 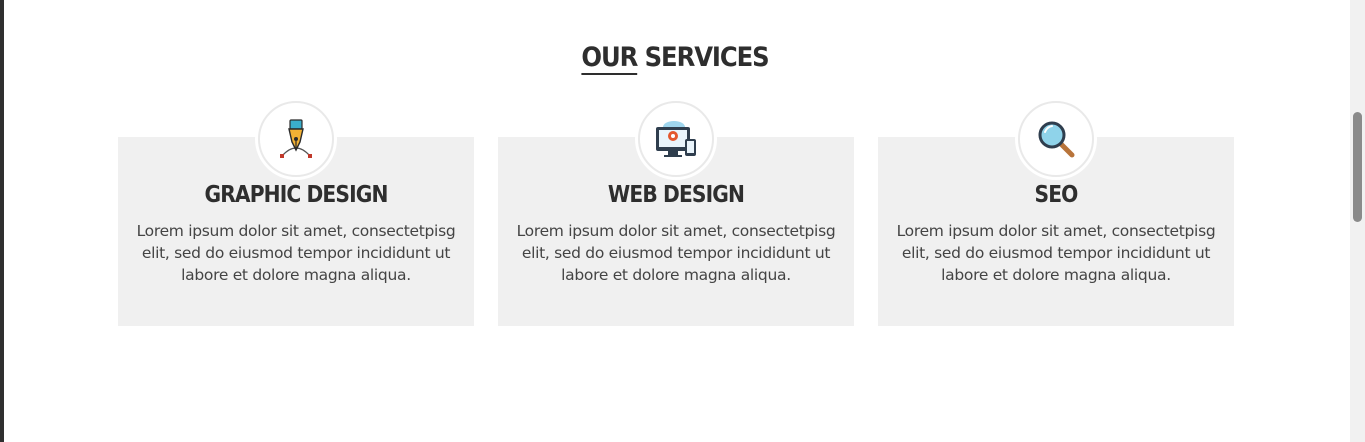 I want to click on service-title: WEB DESIGN, so click(x=676, y=195).